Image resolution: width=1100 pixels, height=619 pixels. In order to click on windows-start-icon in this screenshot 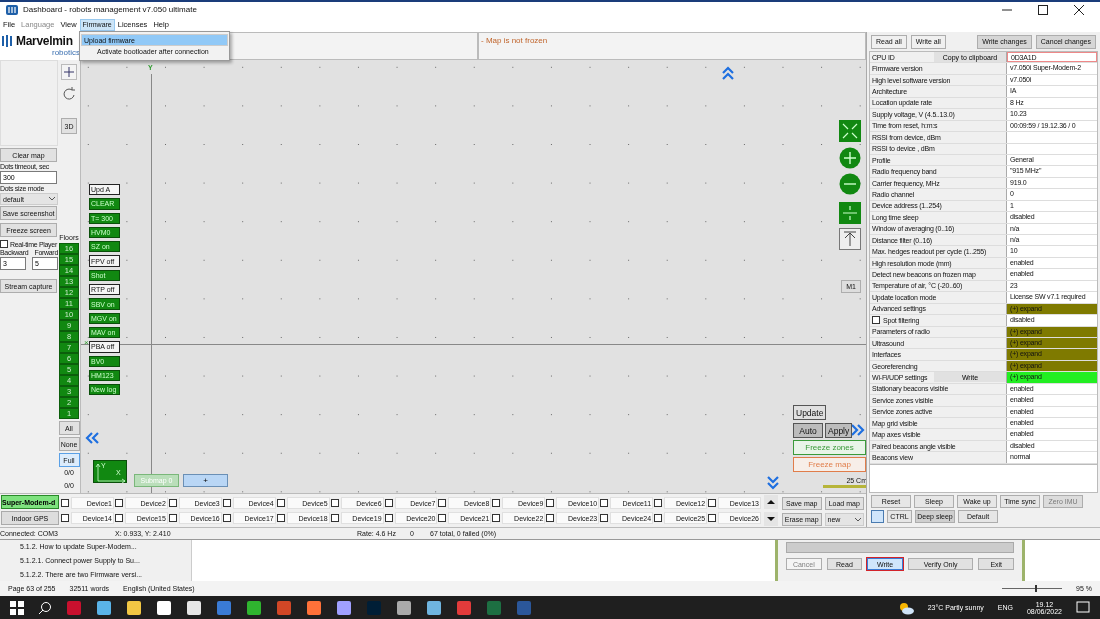, I will do `click(17, 607)`.